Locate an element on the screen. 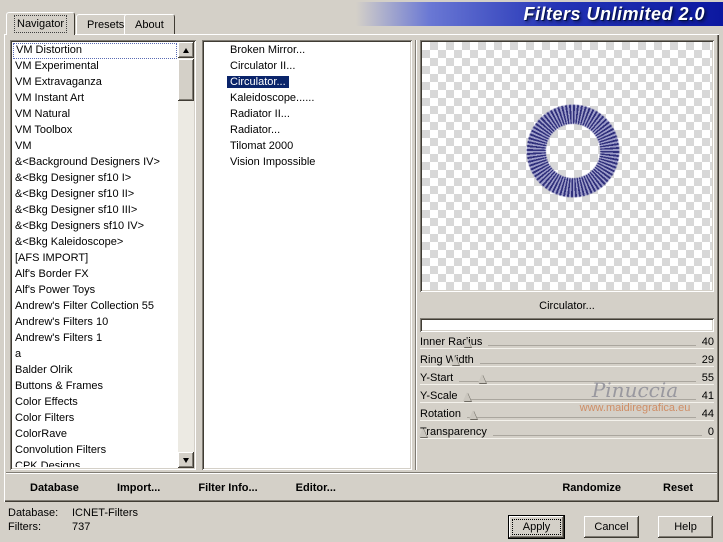  param-value: 40 is located at coordinates (704, 342).